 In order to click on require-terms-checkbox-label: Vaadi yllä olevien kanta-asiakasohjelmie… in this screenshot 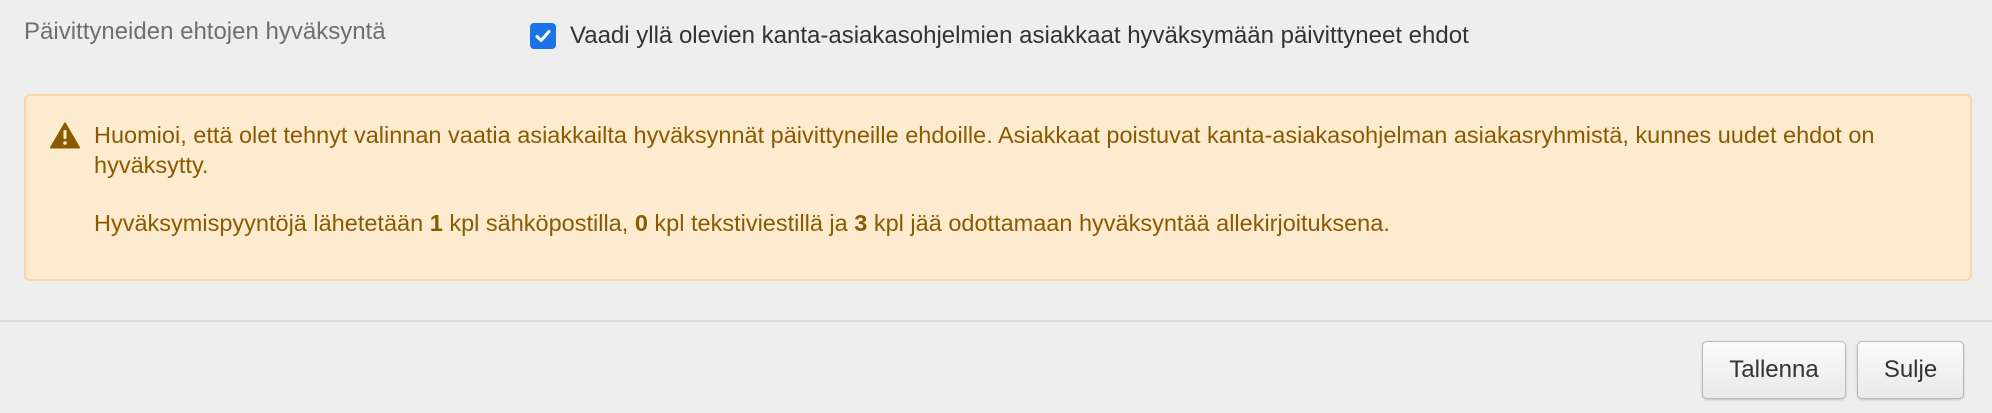, I will do `click(1019, 35)`.